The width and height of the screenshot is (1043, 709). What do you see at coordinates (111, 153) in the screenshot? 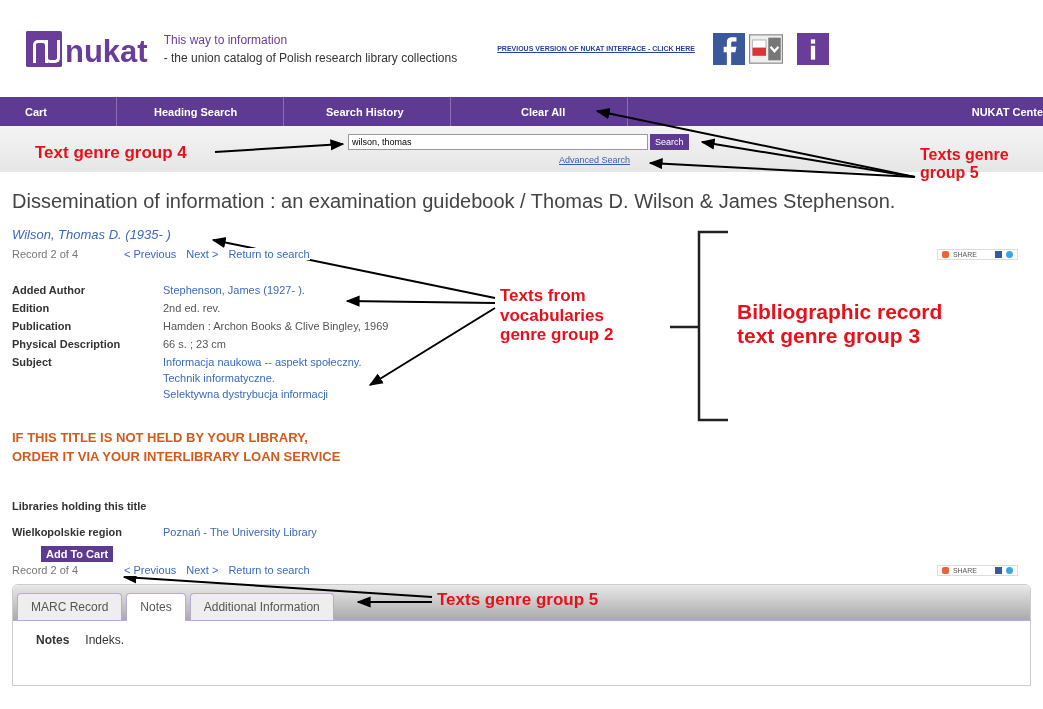
I see `annotation-label: Text genre group 4` at bounding box center [111, 153].